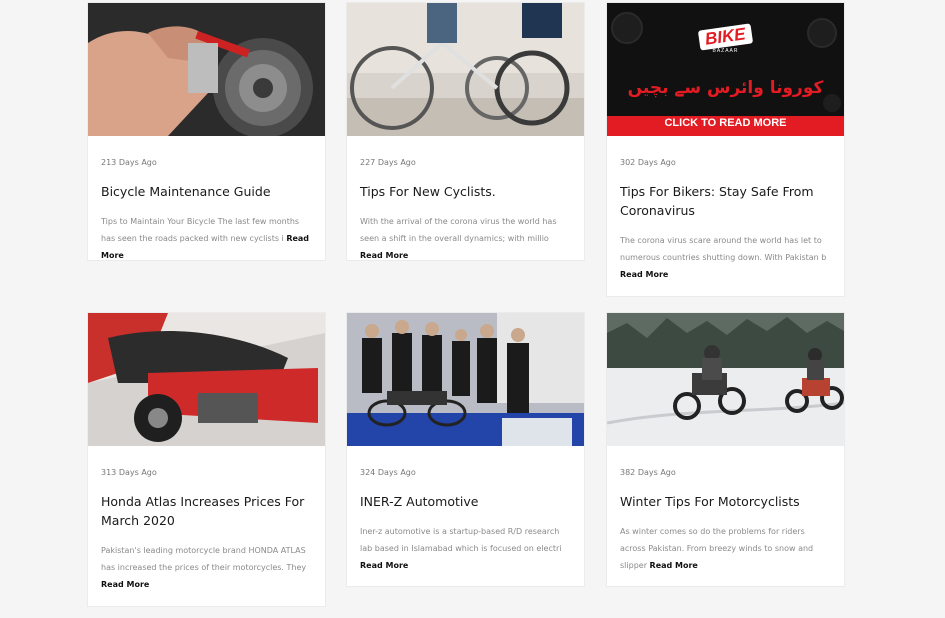  Describe the element at coordinates (465, 501) in the screenshot. I see `post-title: INER-Z Automotive` at that location.